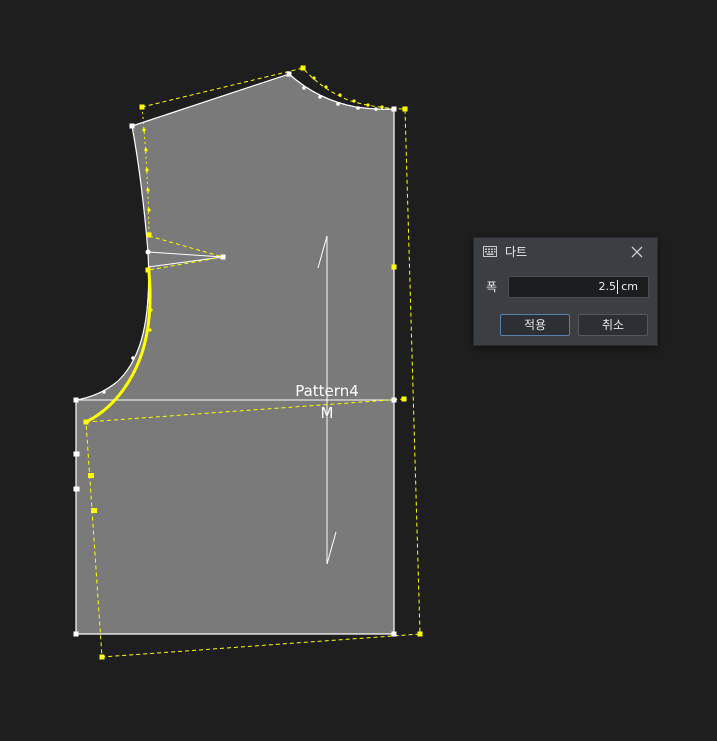  Describe the element at coordinates (535, 325) in the screenshot. I see `apply-button: 적용` at that location.